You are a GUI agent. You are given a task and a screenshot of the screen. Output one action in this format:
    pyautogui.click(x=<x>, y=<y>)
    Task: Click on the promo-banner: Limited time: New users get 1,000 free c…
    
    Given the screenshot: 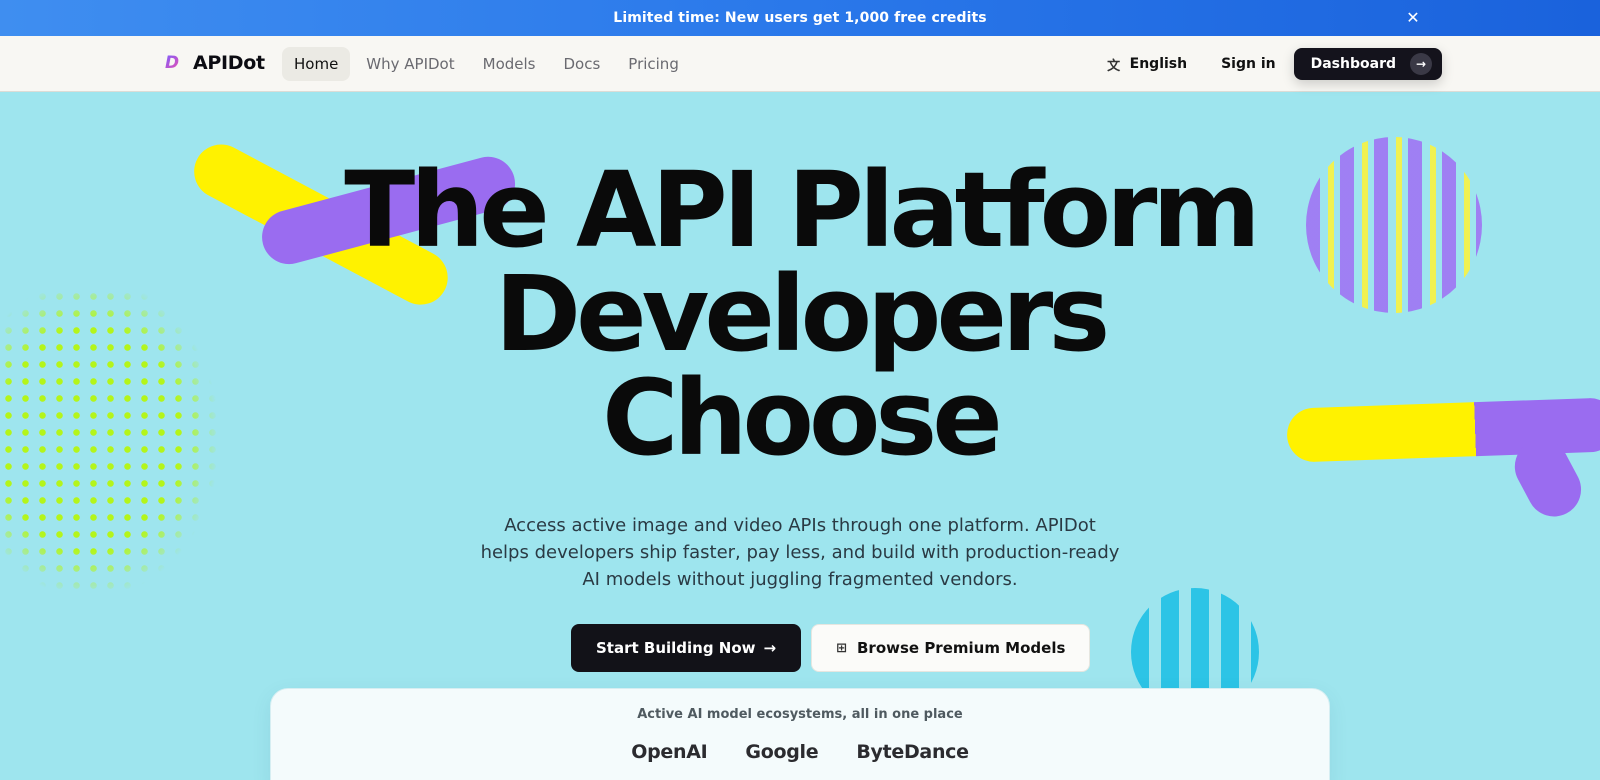 What is the action you would take?
    pyautogui.click(x=800, y=18)
    